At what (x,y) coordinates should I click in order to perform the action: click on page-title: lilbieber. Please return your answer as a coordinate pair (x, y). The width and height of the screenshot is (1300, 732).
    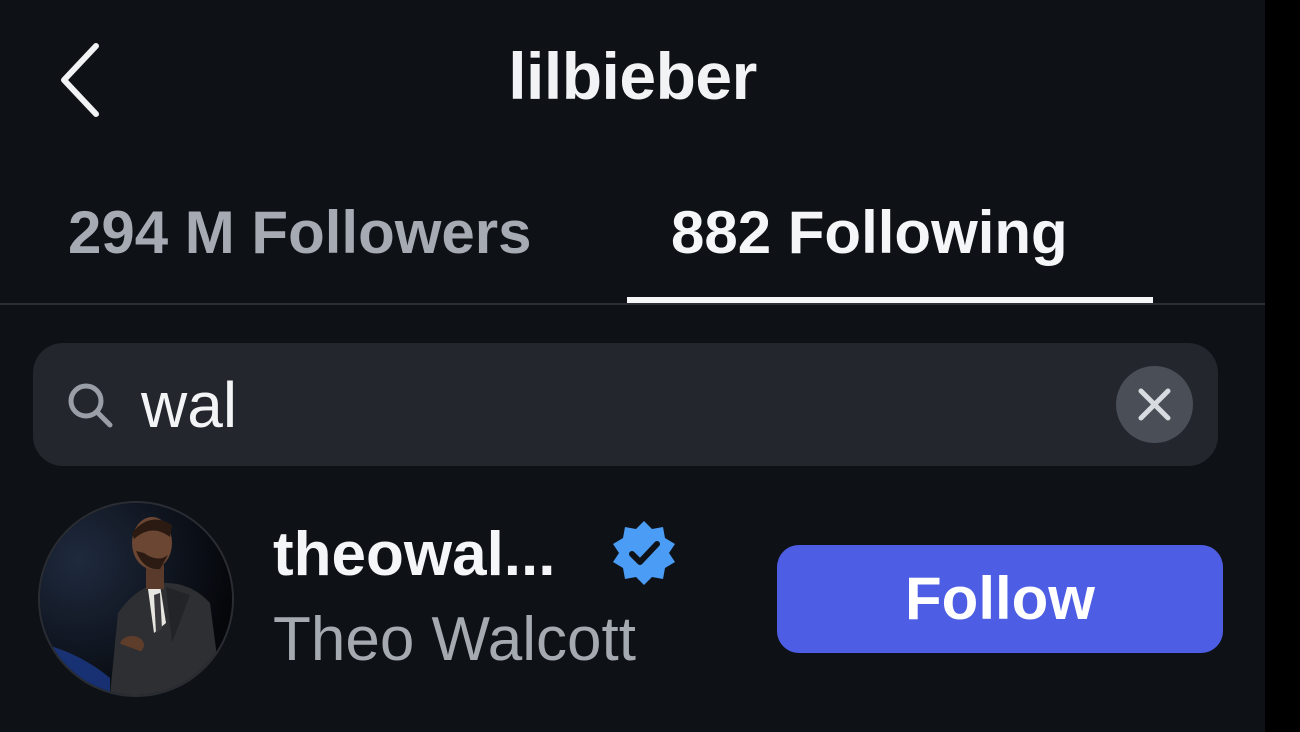
    Looking at the image, I should click on (632, 76).